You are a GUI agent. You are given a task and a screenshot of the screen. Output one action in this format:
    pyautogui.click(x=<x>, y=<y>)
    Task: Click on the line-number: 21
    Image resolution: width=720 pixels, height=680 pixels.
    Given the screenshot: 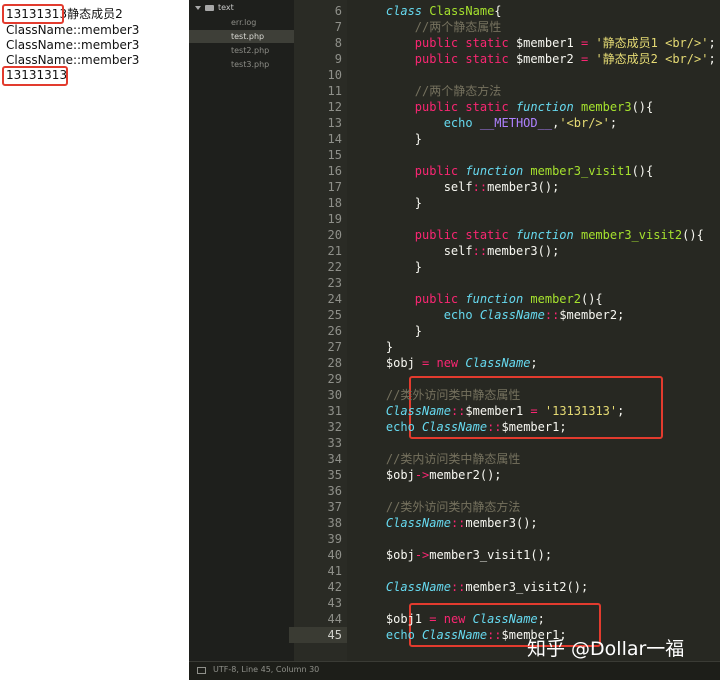 What is the action you would take?
    pyautogui.click(x=334, y=251)
    